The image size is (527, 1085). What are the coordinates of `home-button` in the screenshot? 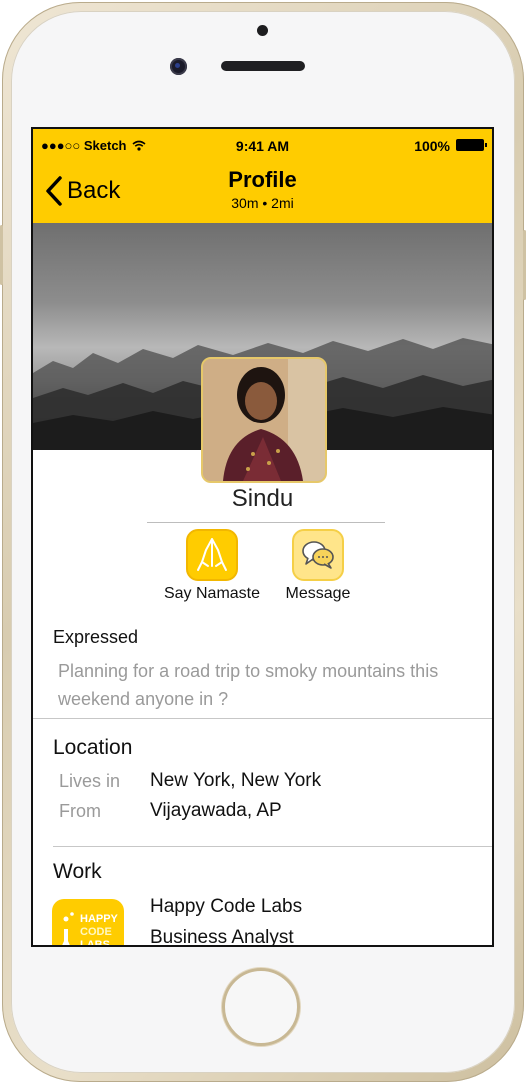 It's located at (261, 1007).